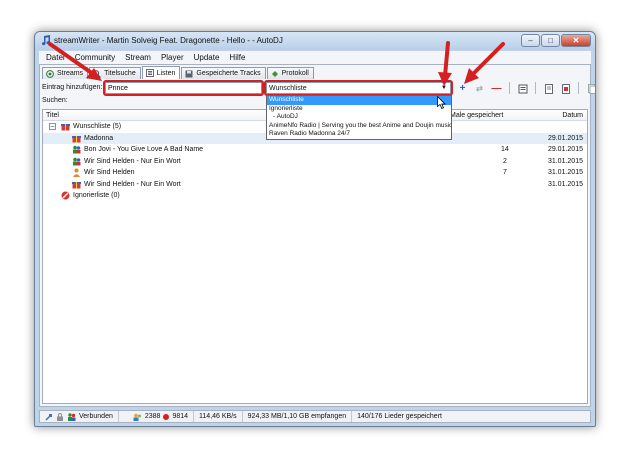 The image size is (627, 459). I want to click on record-dot-icon, so click(166, 416).